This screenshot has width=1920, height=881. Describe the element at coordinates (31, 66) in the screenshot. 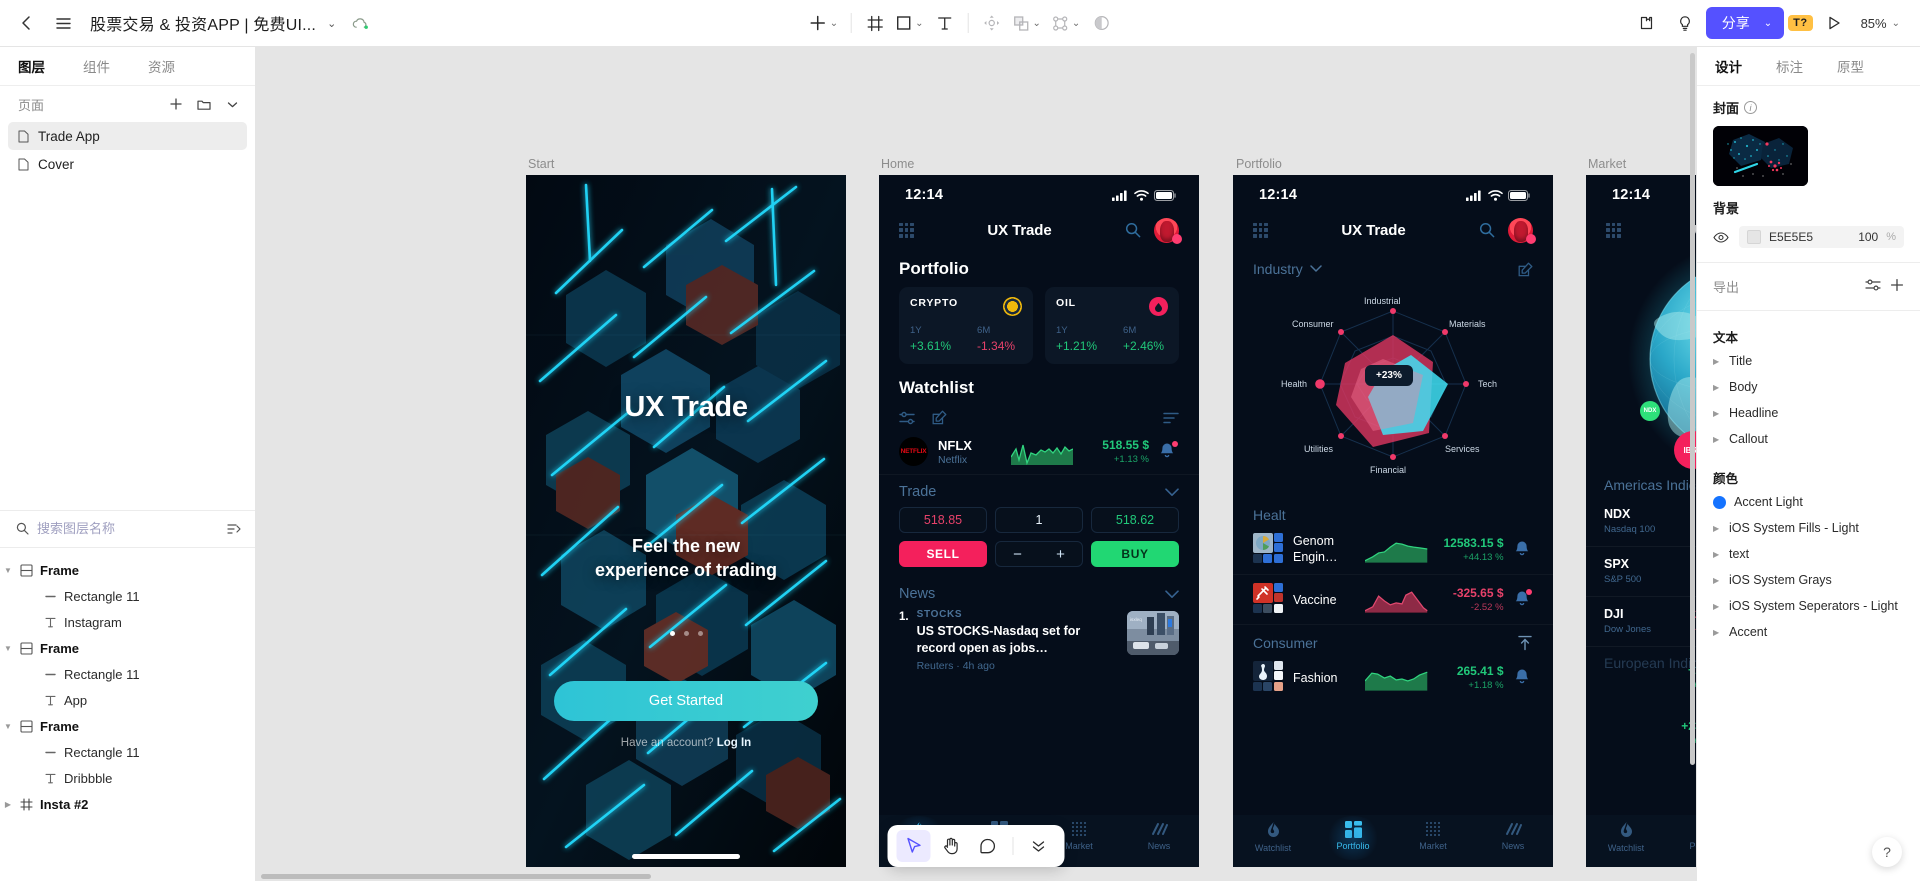

I see `tab-layers: 图层` at that location.